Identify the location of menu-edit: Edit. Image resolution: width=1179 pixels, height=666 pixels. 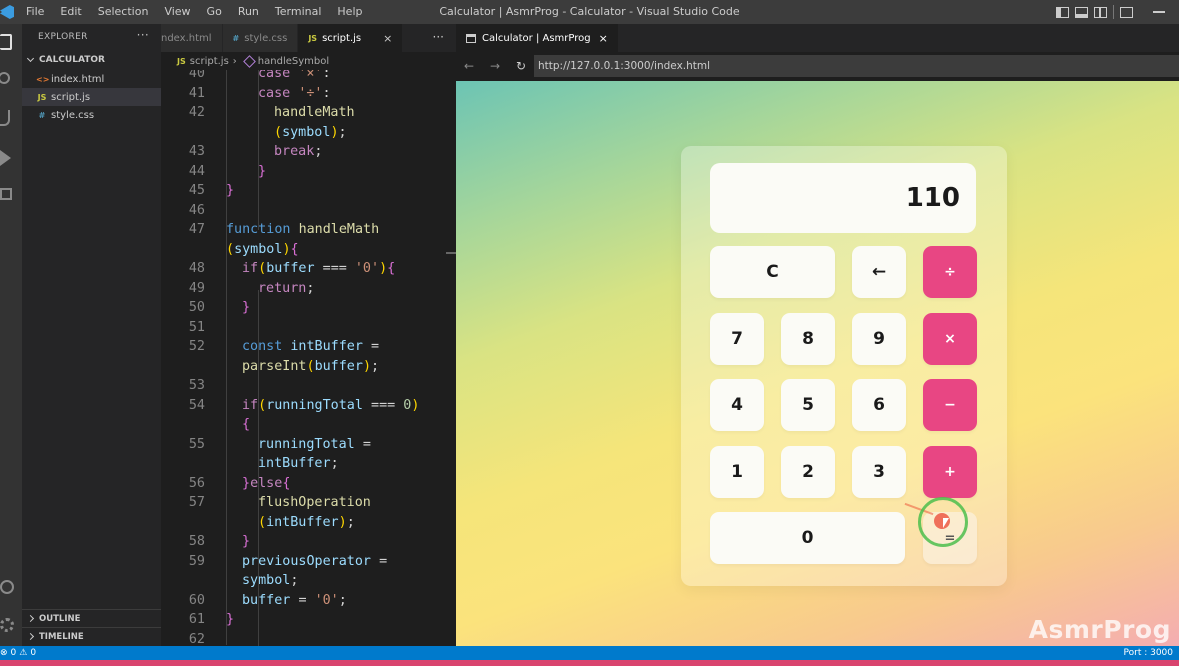
(70, 12).